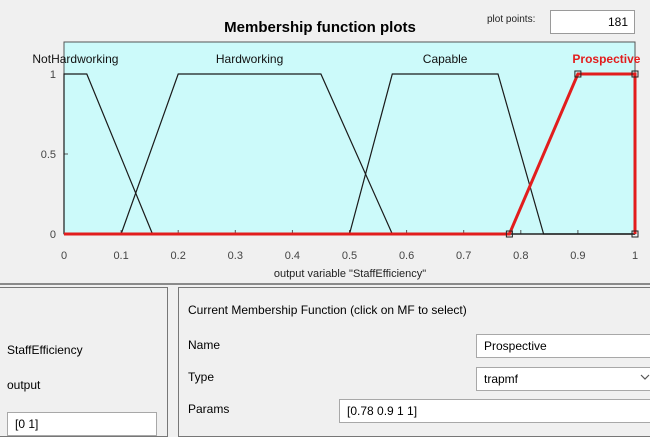  I want to click on y-tick-label: 1, so click(53, 75).